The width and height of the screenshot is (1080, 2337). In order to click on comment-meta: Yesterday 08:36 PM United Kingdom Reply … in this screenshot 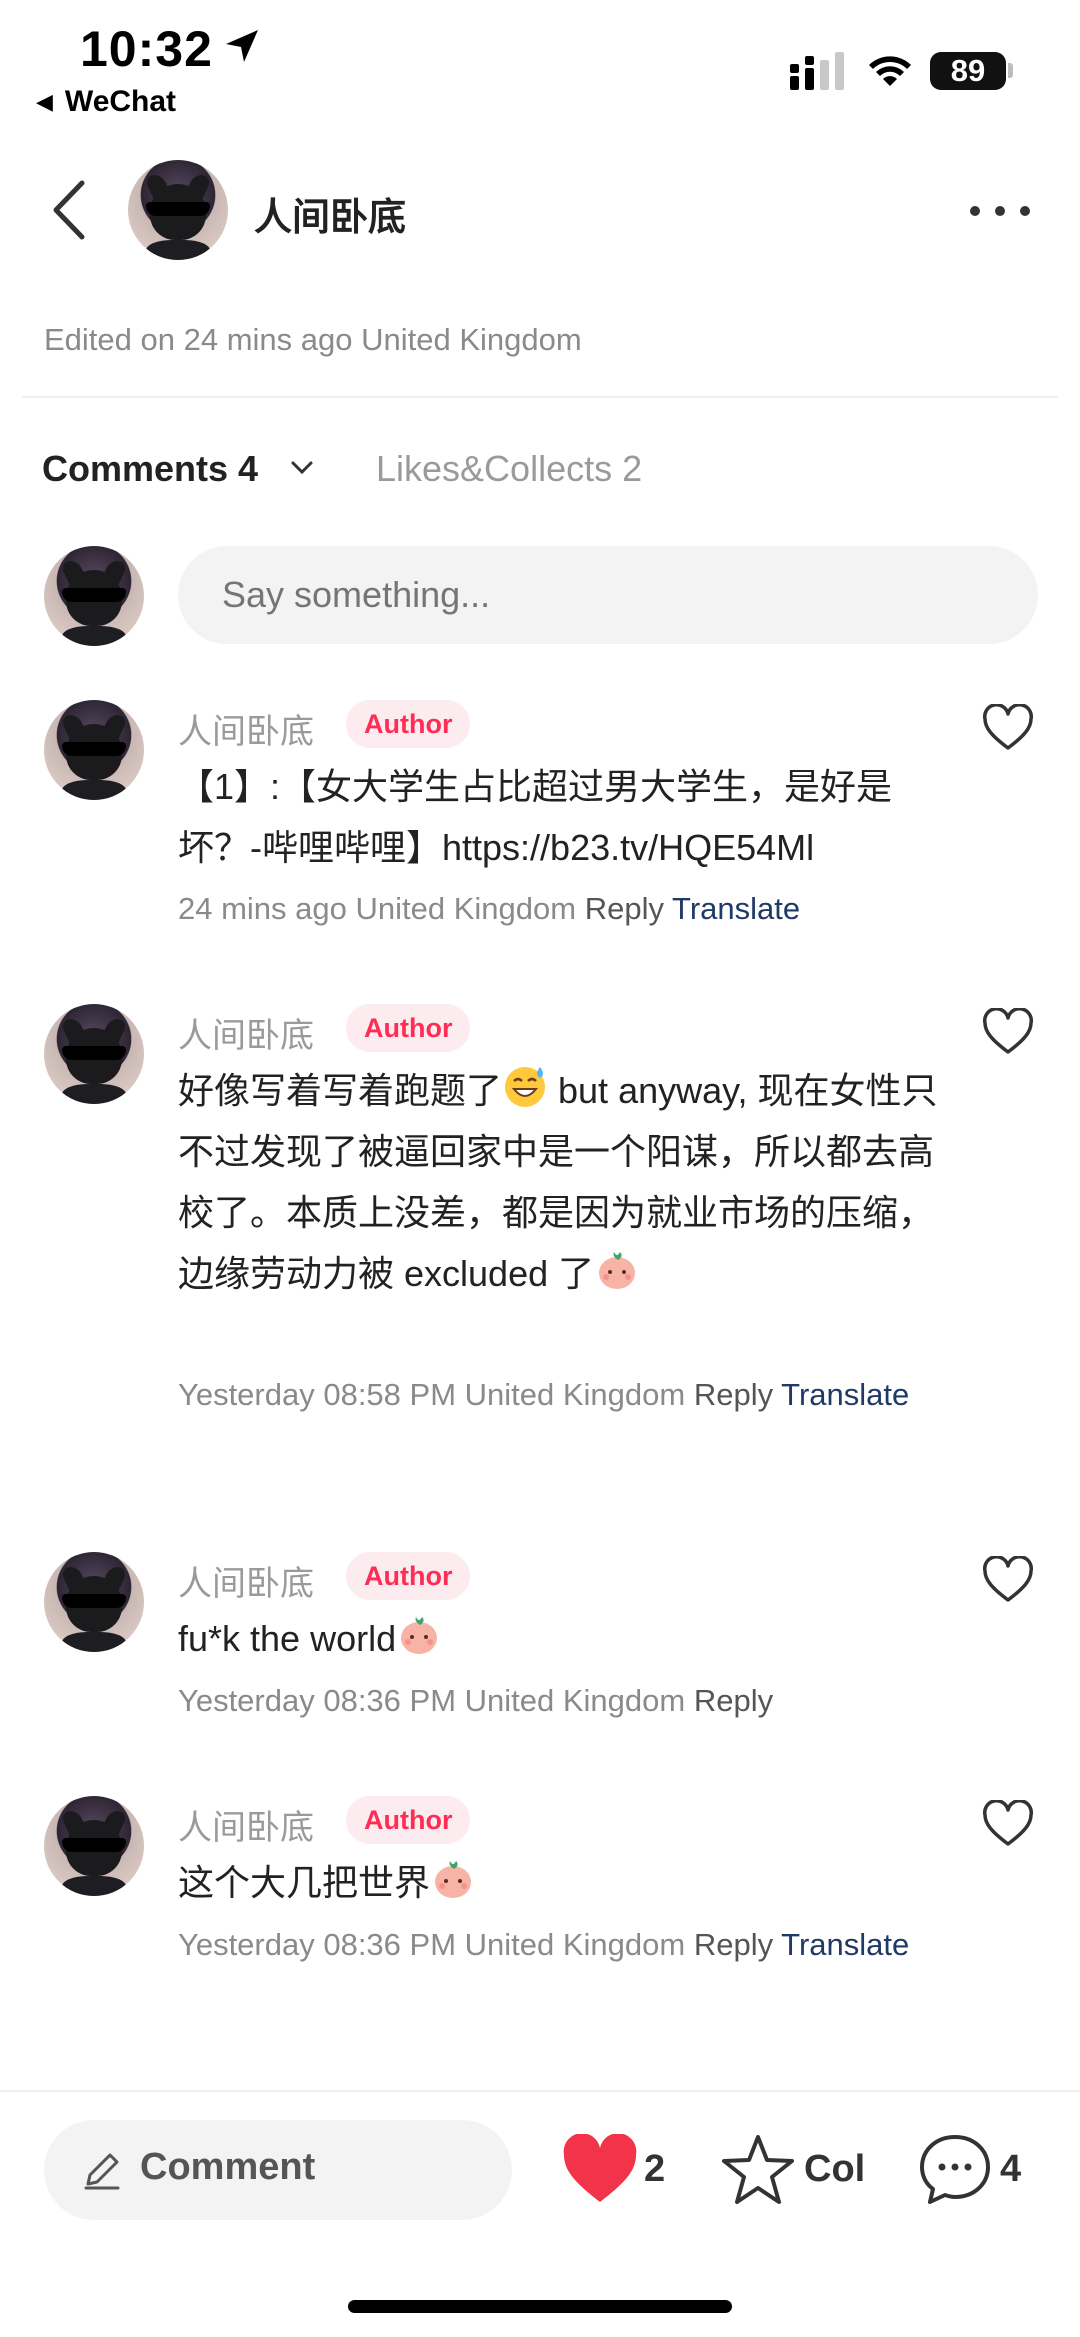, I will do `click(558, 1944)`.